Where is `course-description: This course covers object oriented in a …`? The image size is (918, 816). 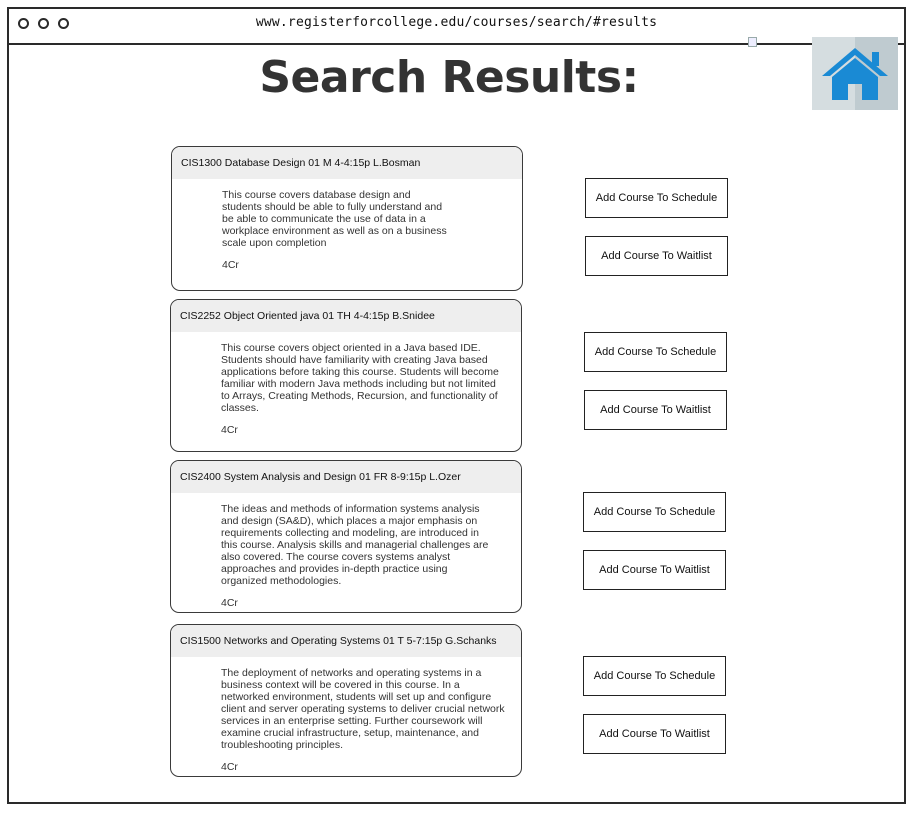
course-description: This course covers object oriented in a … is located at coordinates (360, 378).